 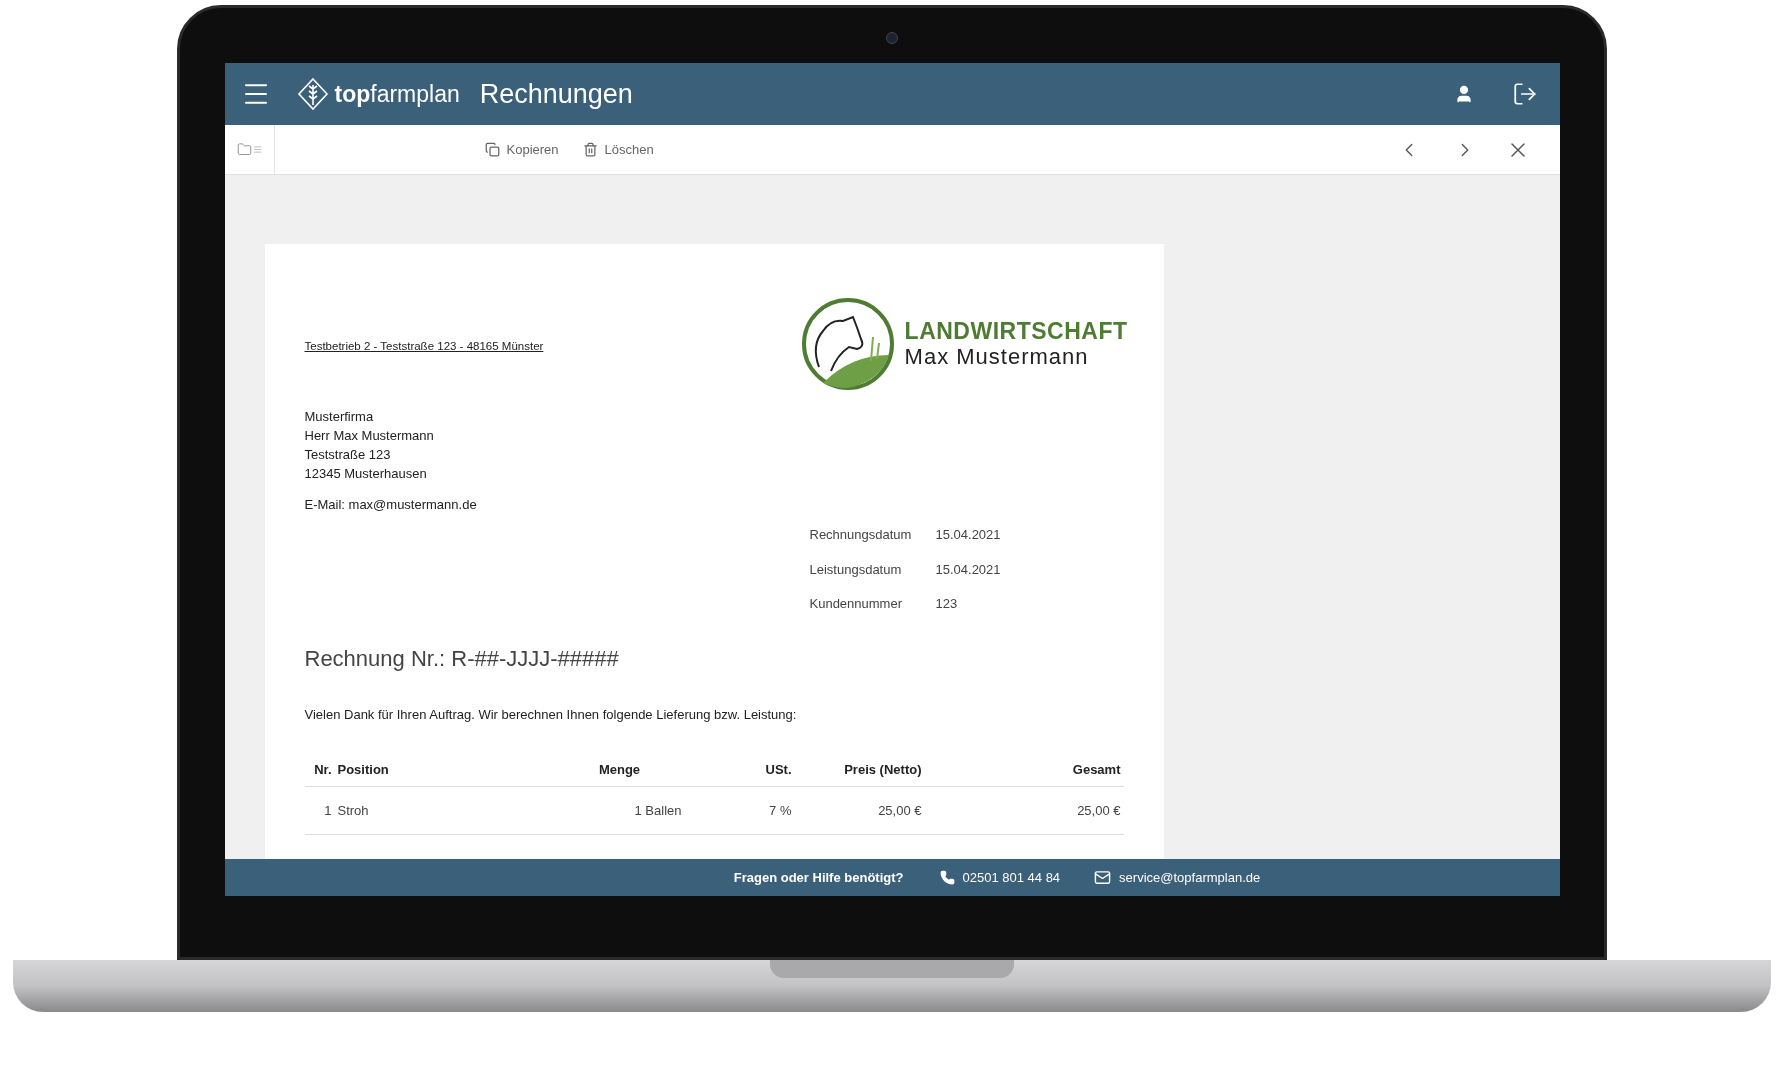 What do you see at coordinates (461, 658) in the screenshot?
I see `invoice-title: Rechnung Nr.: R-##-JJJJ-#####` at bounding box center [461, 658].